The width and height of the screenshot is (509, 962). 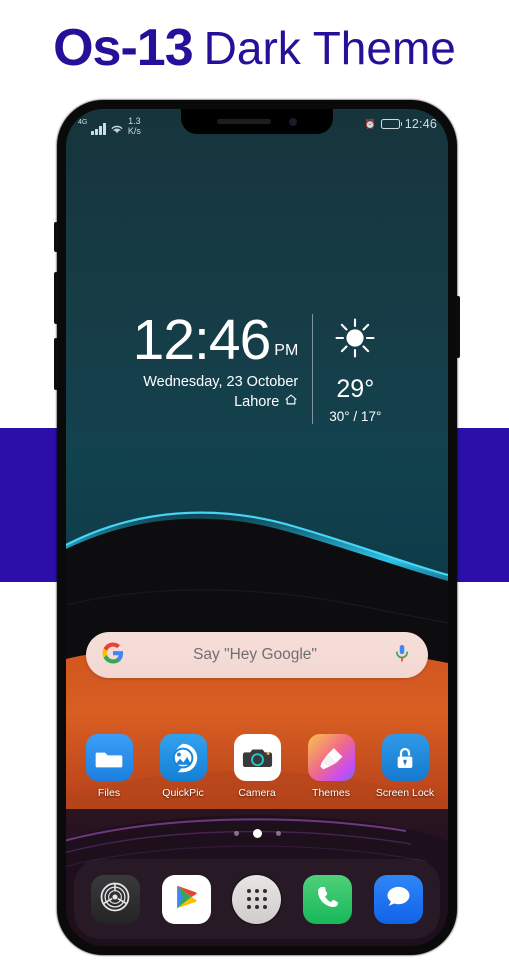 I want to click on dock-item-settings, so click(x=115, y=899).